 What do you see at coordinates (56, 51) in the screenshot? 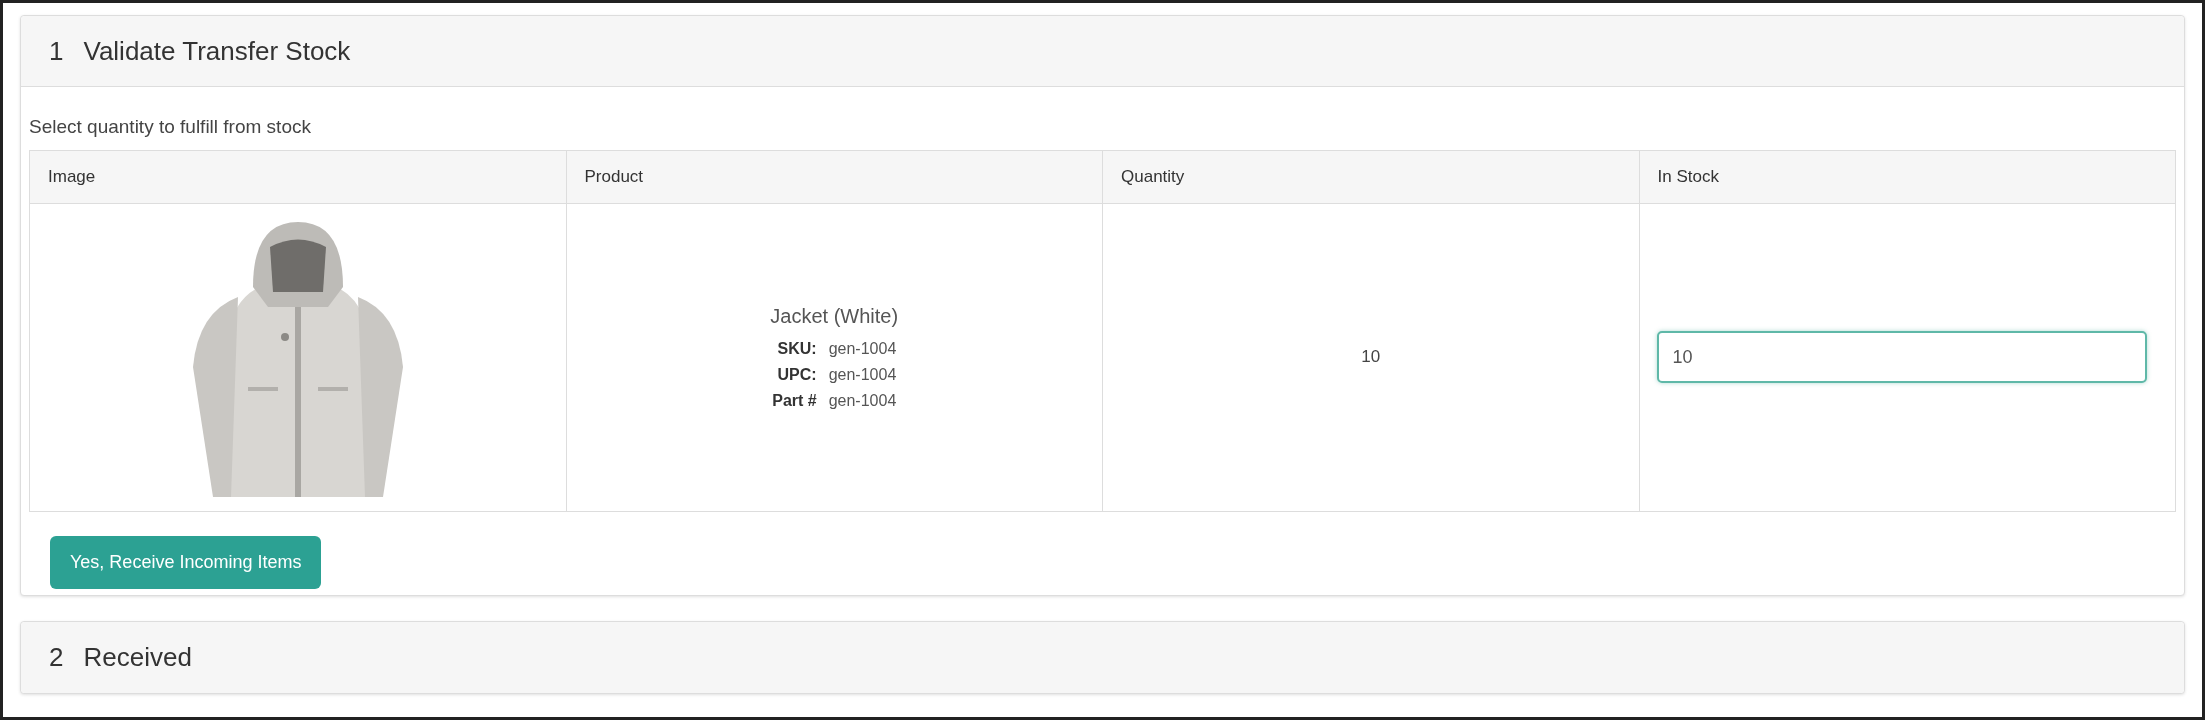
I see `step-number: 1` at bounding box center [56, 51].